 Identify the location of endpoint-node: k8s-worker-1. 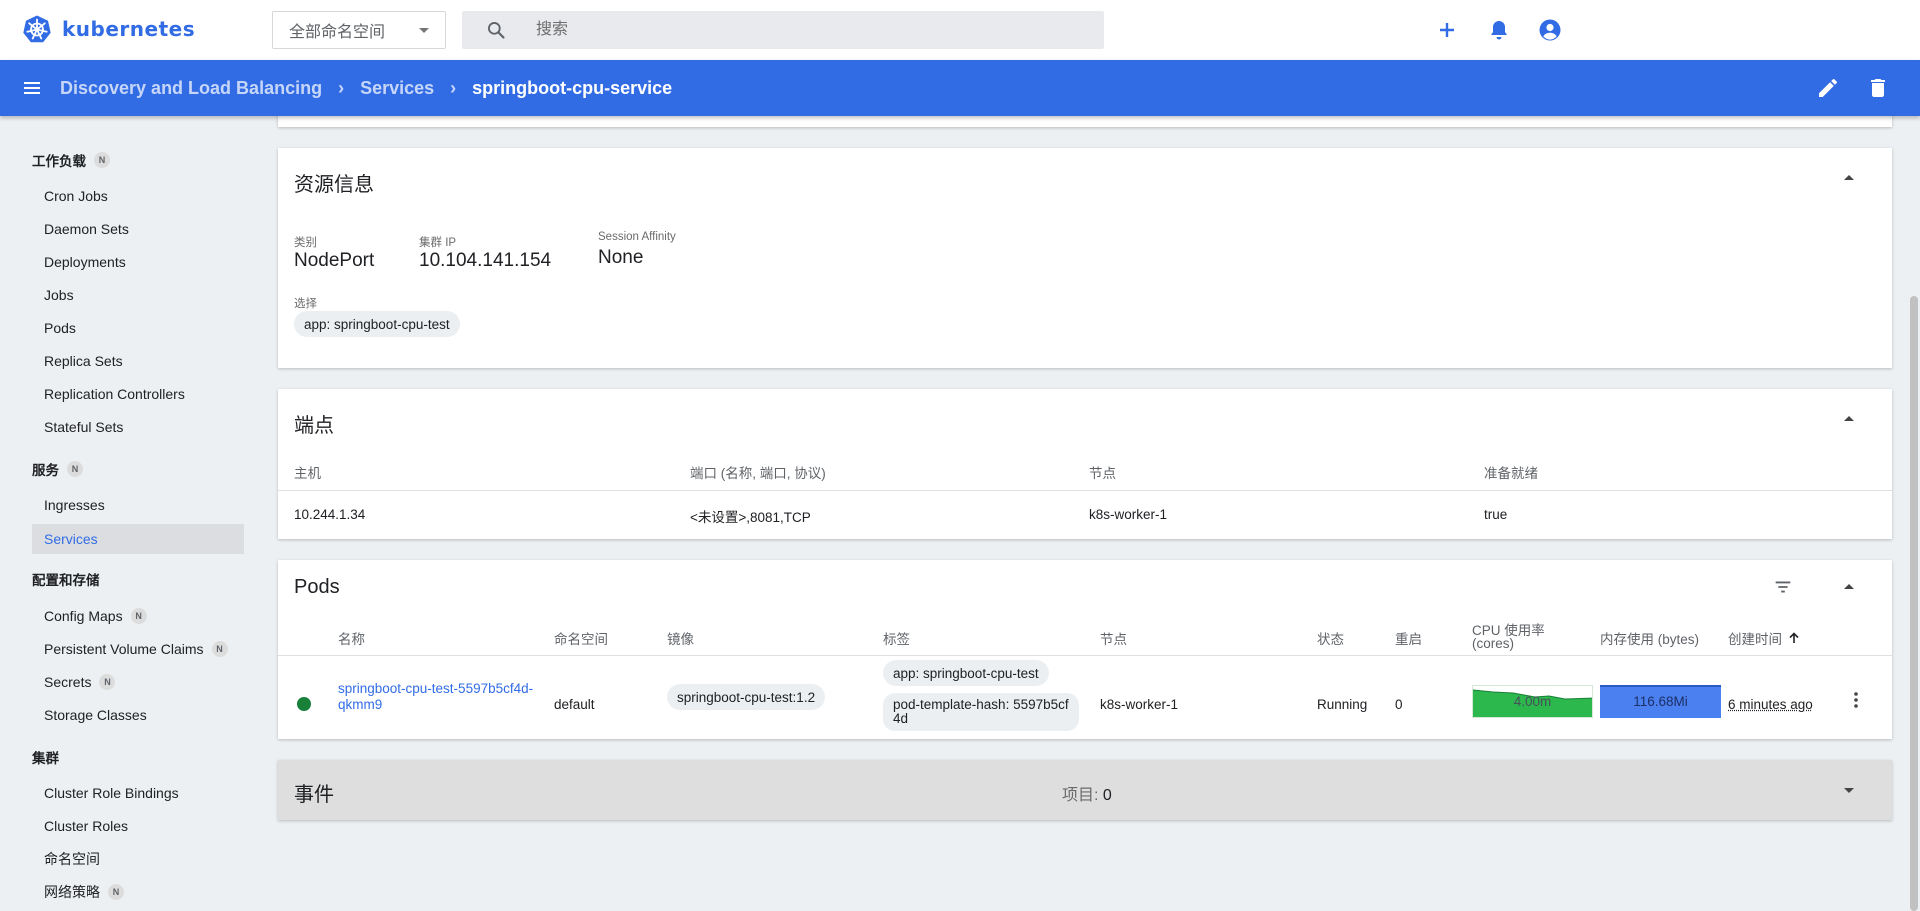
(1128, 514).